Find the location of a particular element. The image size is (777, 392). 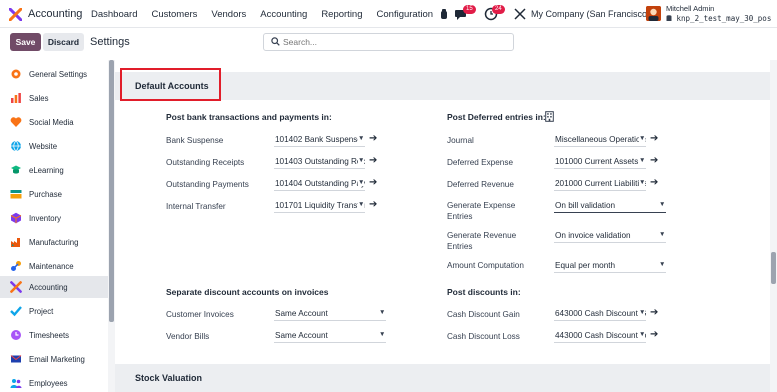

field-value: 443000 Cash Discount Loss is located at coordinates (600, 335).